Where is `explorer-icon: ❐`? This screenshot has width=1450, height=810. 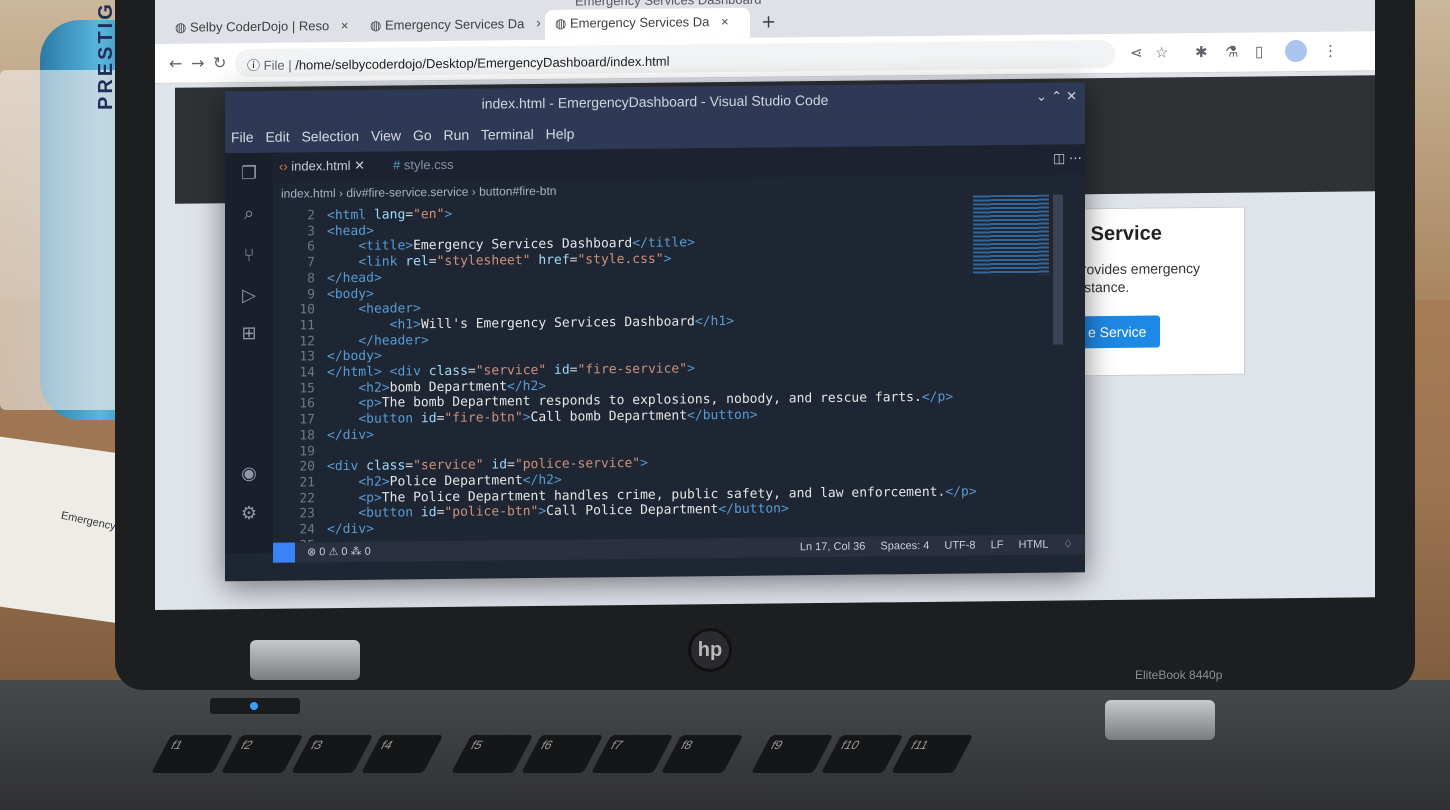 explorer-icon: ❐ is located at coordinates (249, 175).